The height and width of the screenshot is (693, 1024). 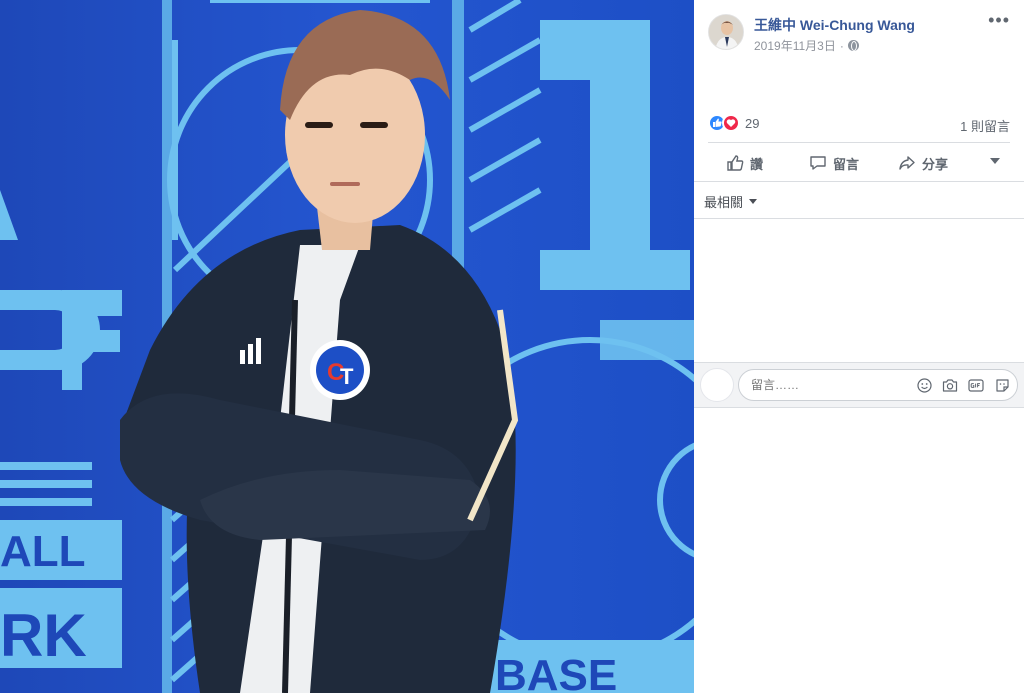 What do you see at coordinates (753, 201) in the screenshot?
I see `caret-down-icon` at bounding box center [753, 201].